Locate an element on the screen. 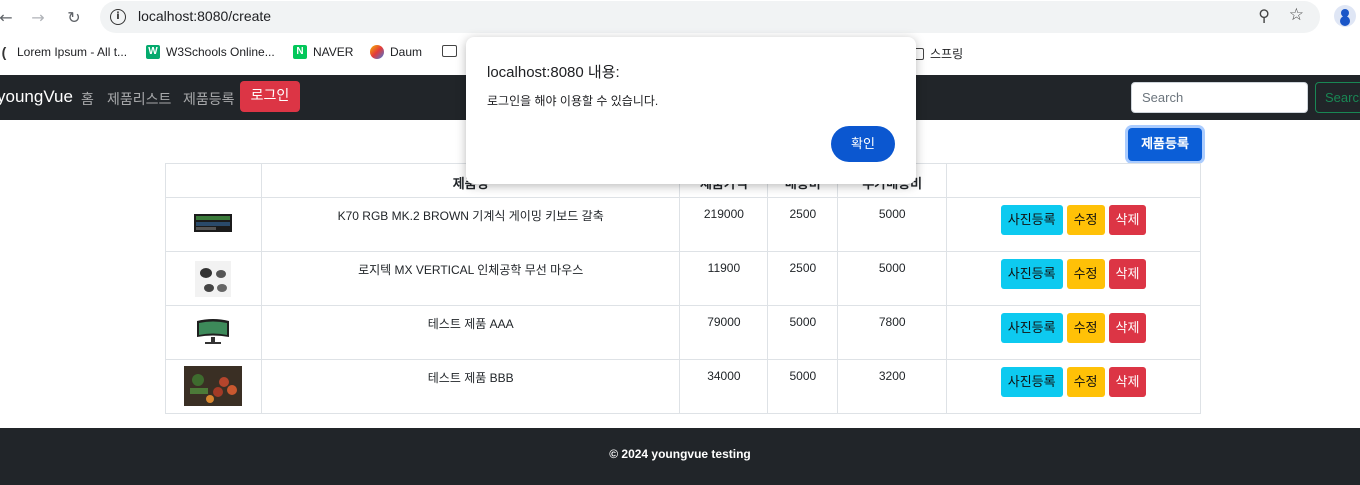 The width and height of the screenshot is (1360, 485). product-extra-shipping: 3200 is located at coordinates (892, 386).